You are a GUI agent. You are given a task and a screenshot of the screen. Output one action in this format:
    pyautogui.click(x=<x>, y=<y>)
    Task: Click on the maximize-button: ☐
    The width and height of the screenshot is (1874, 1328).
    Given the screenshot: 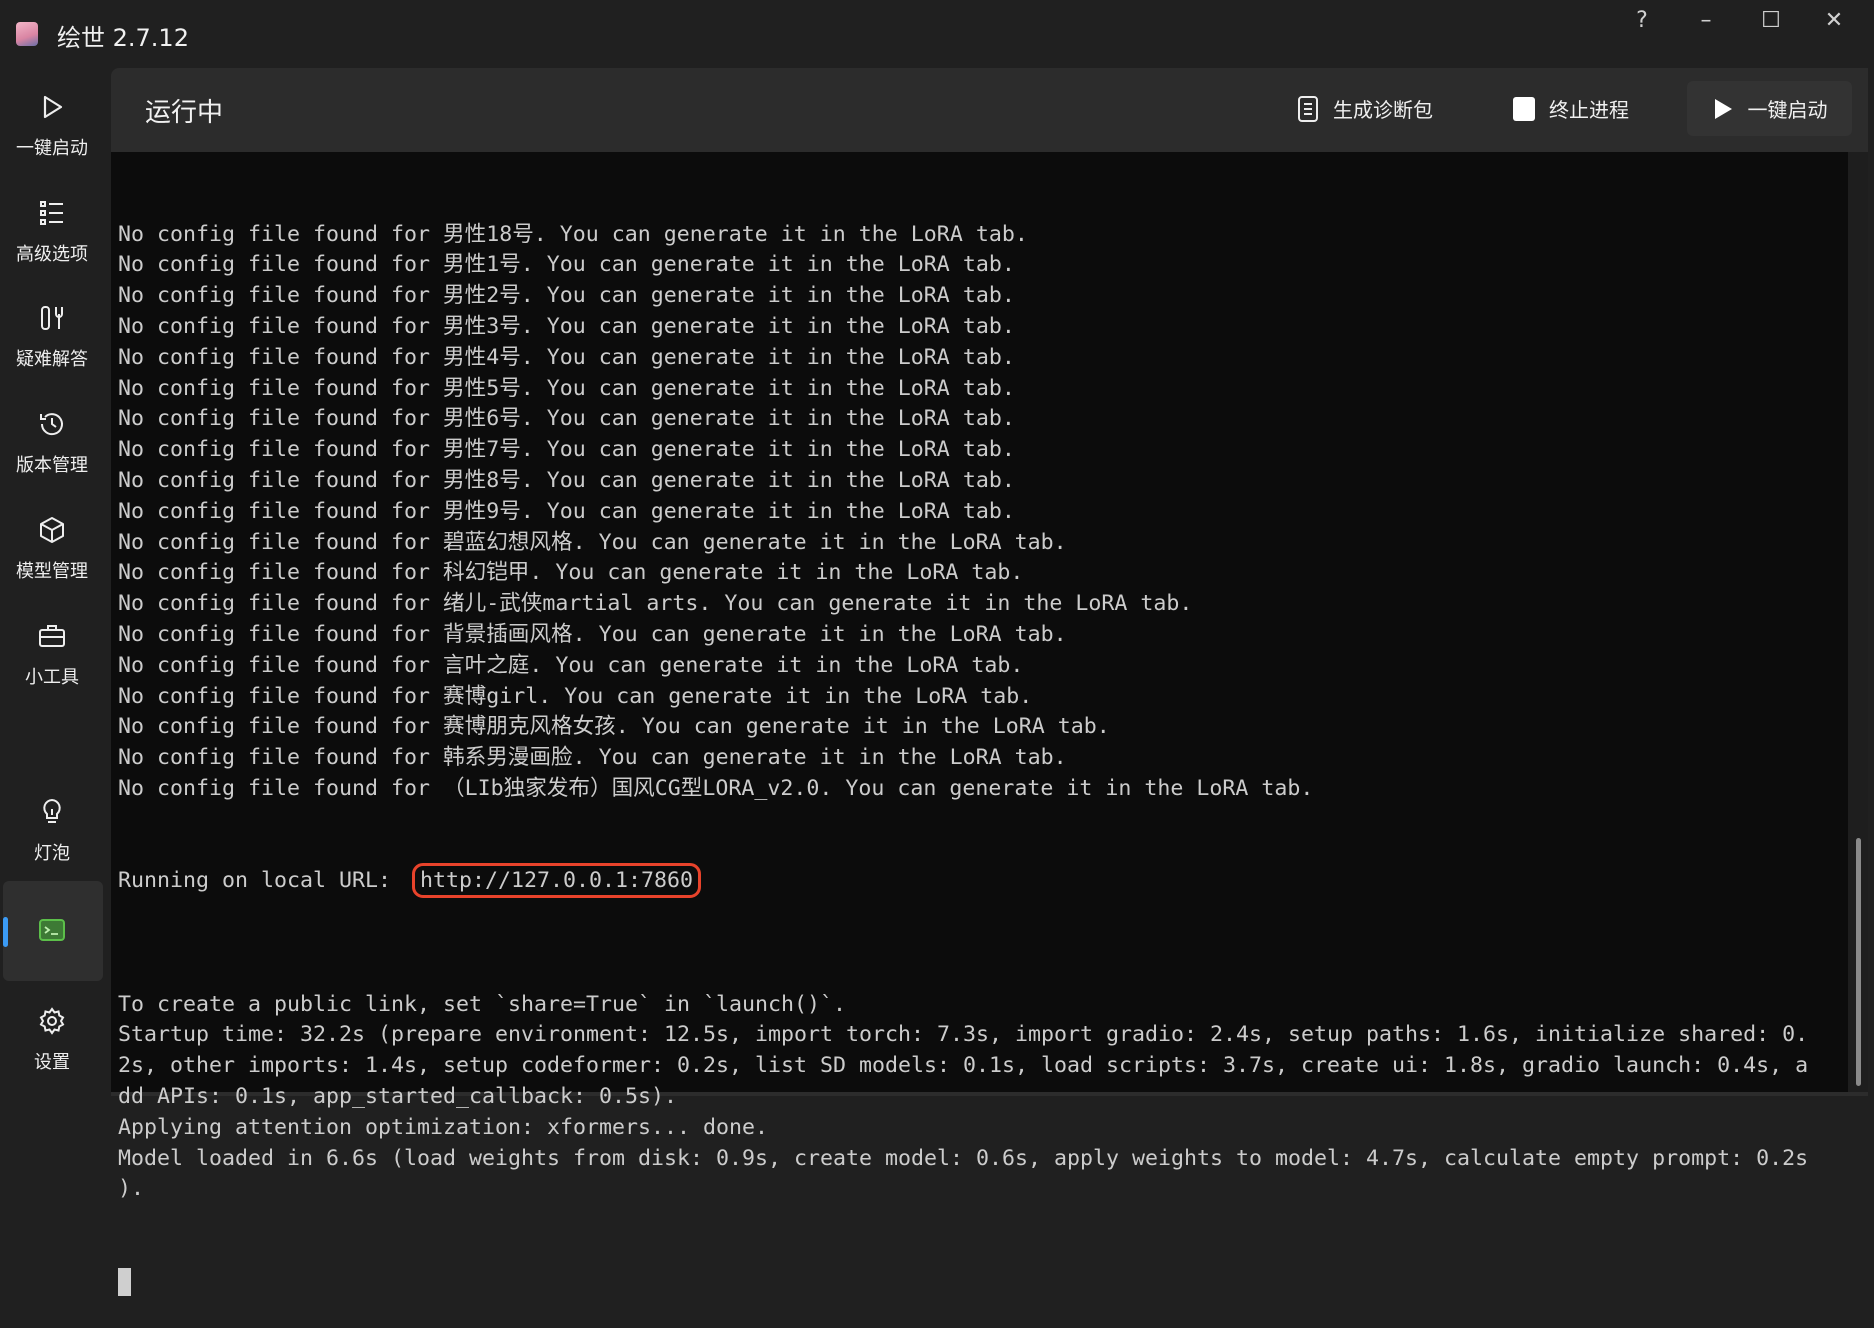 What is the action you would take?
    pyautogui.click(x=1771, y=21)
    